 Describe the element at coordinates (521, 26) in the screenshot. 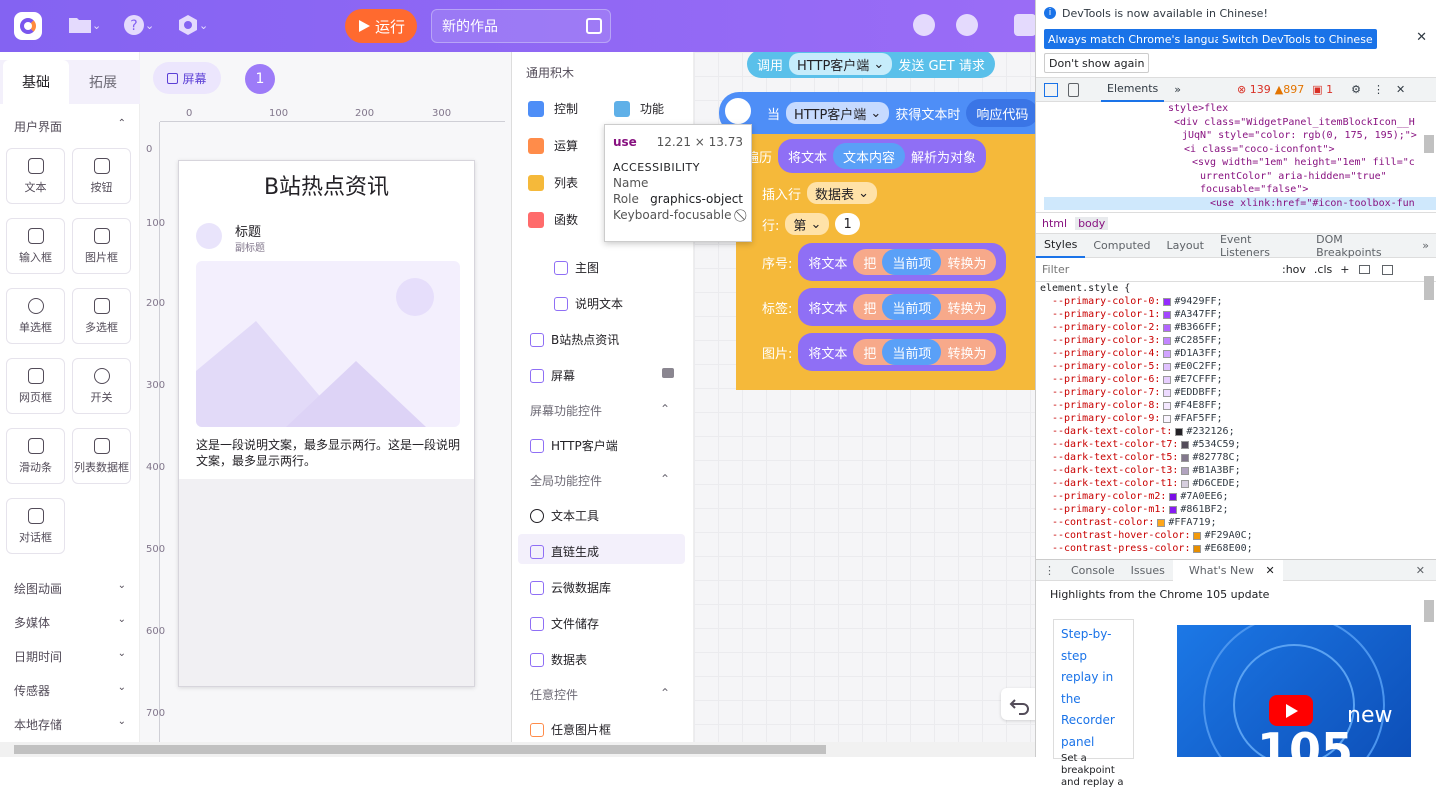

I see `project-title-input: 新的作品` at that location.